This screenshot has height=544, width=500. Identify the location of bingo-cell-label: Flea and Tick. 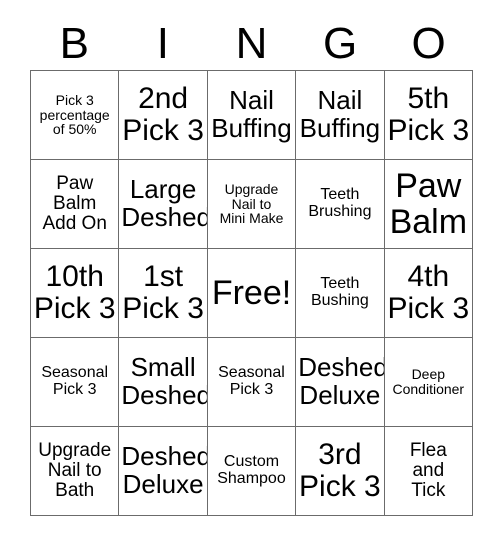
(428, 470).